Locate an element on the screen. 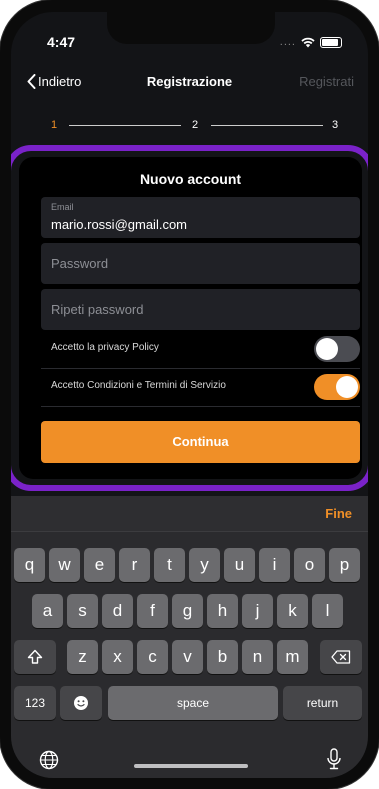  microphone-icon is located at coordinates (334, 759).